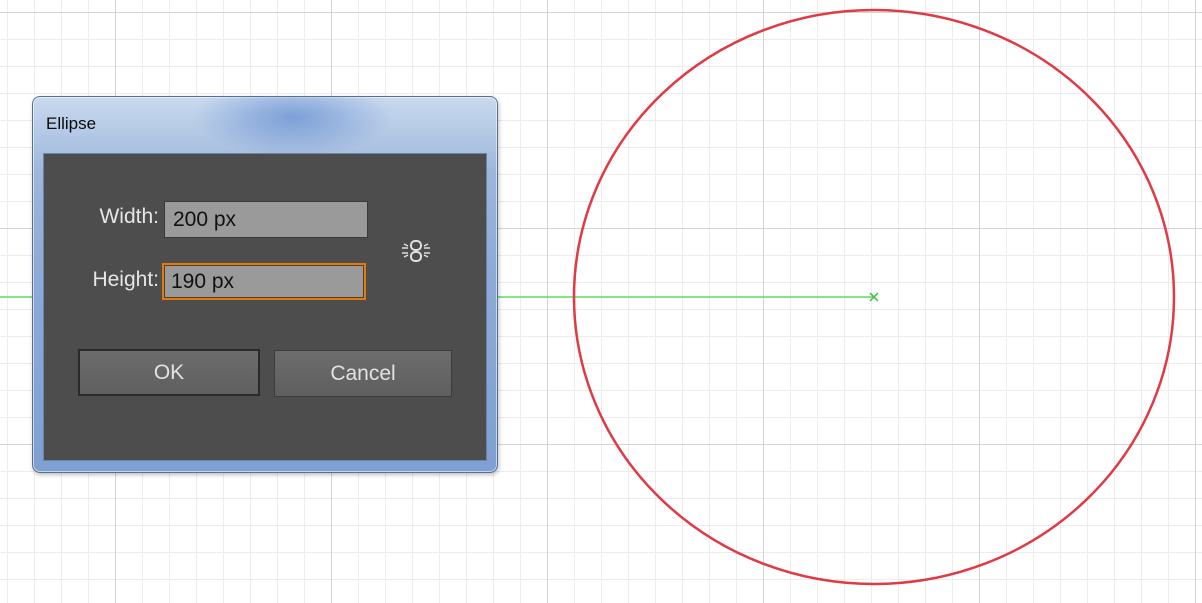 The height and width of the screenshot is (603, 1202). I want to click on width-input: 200 px, so click(266, 219).